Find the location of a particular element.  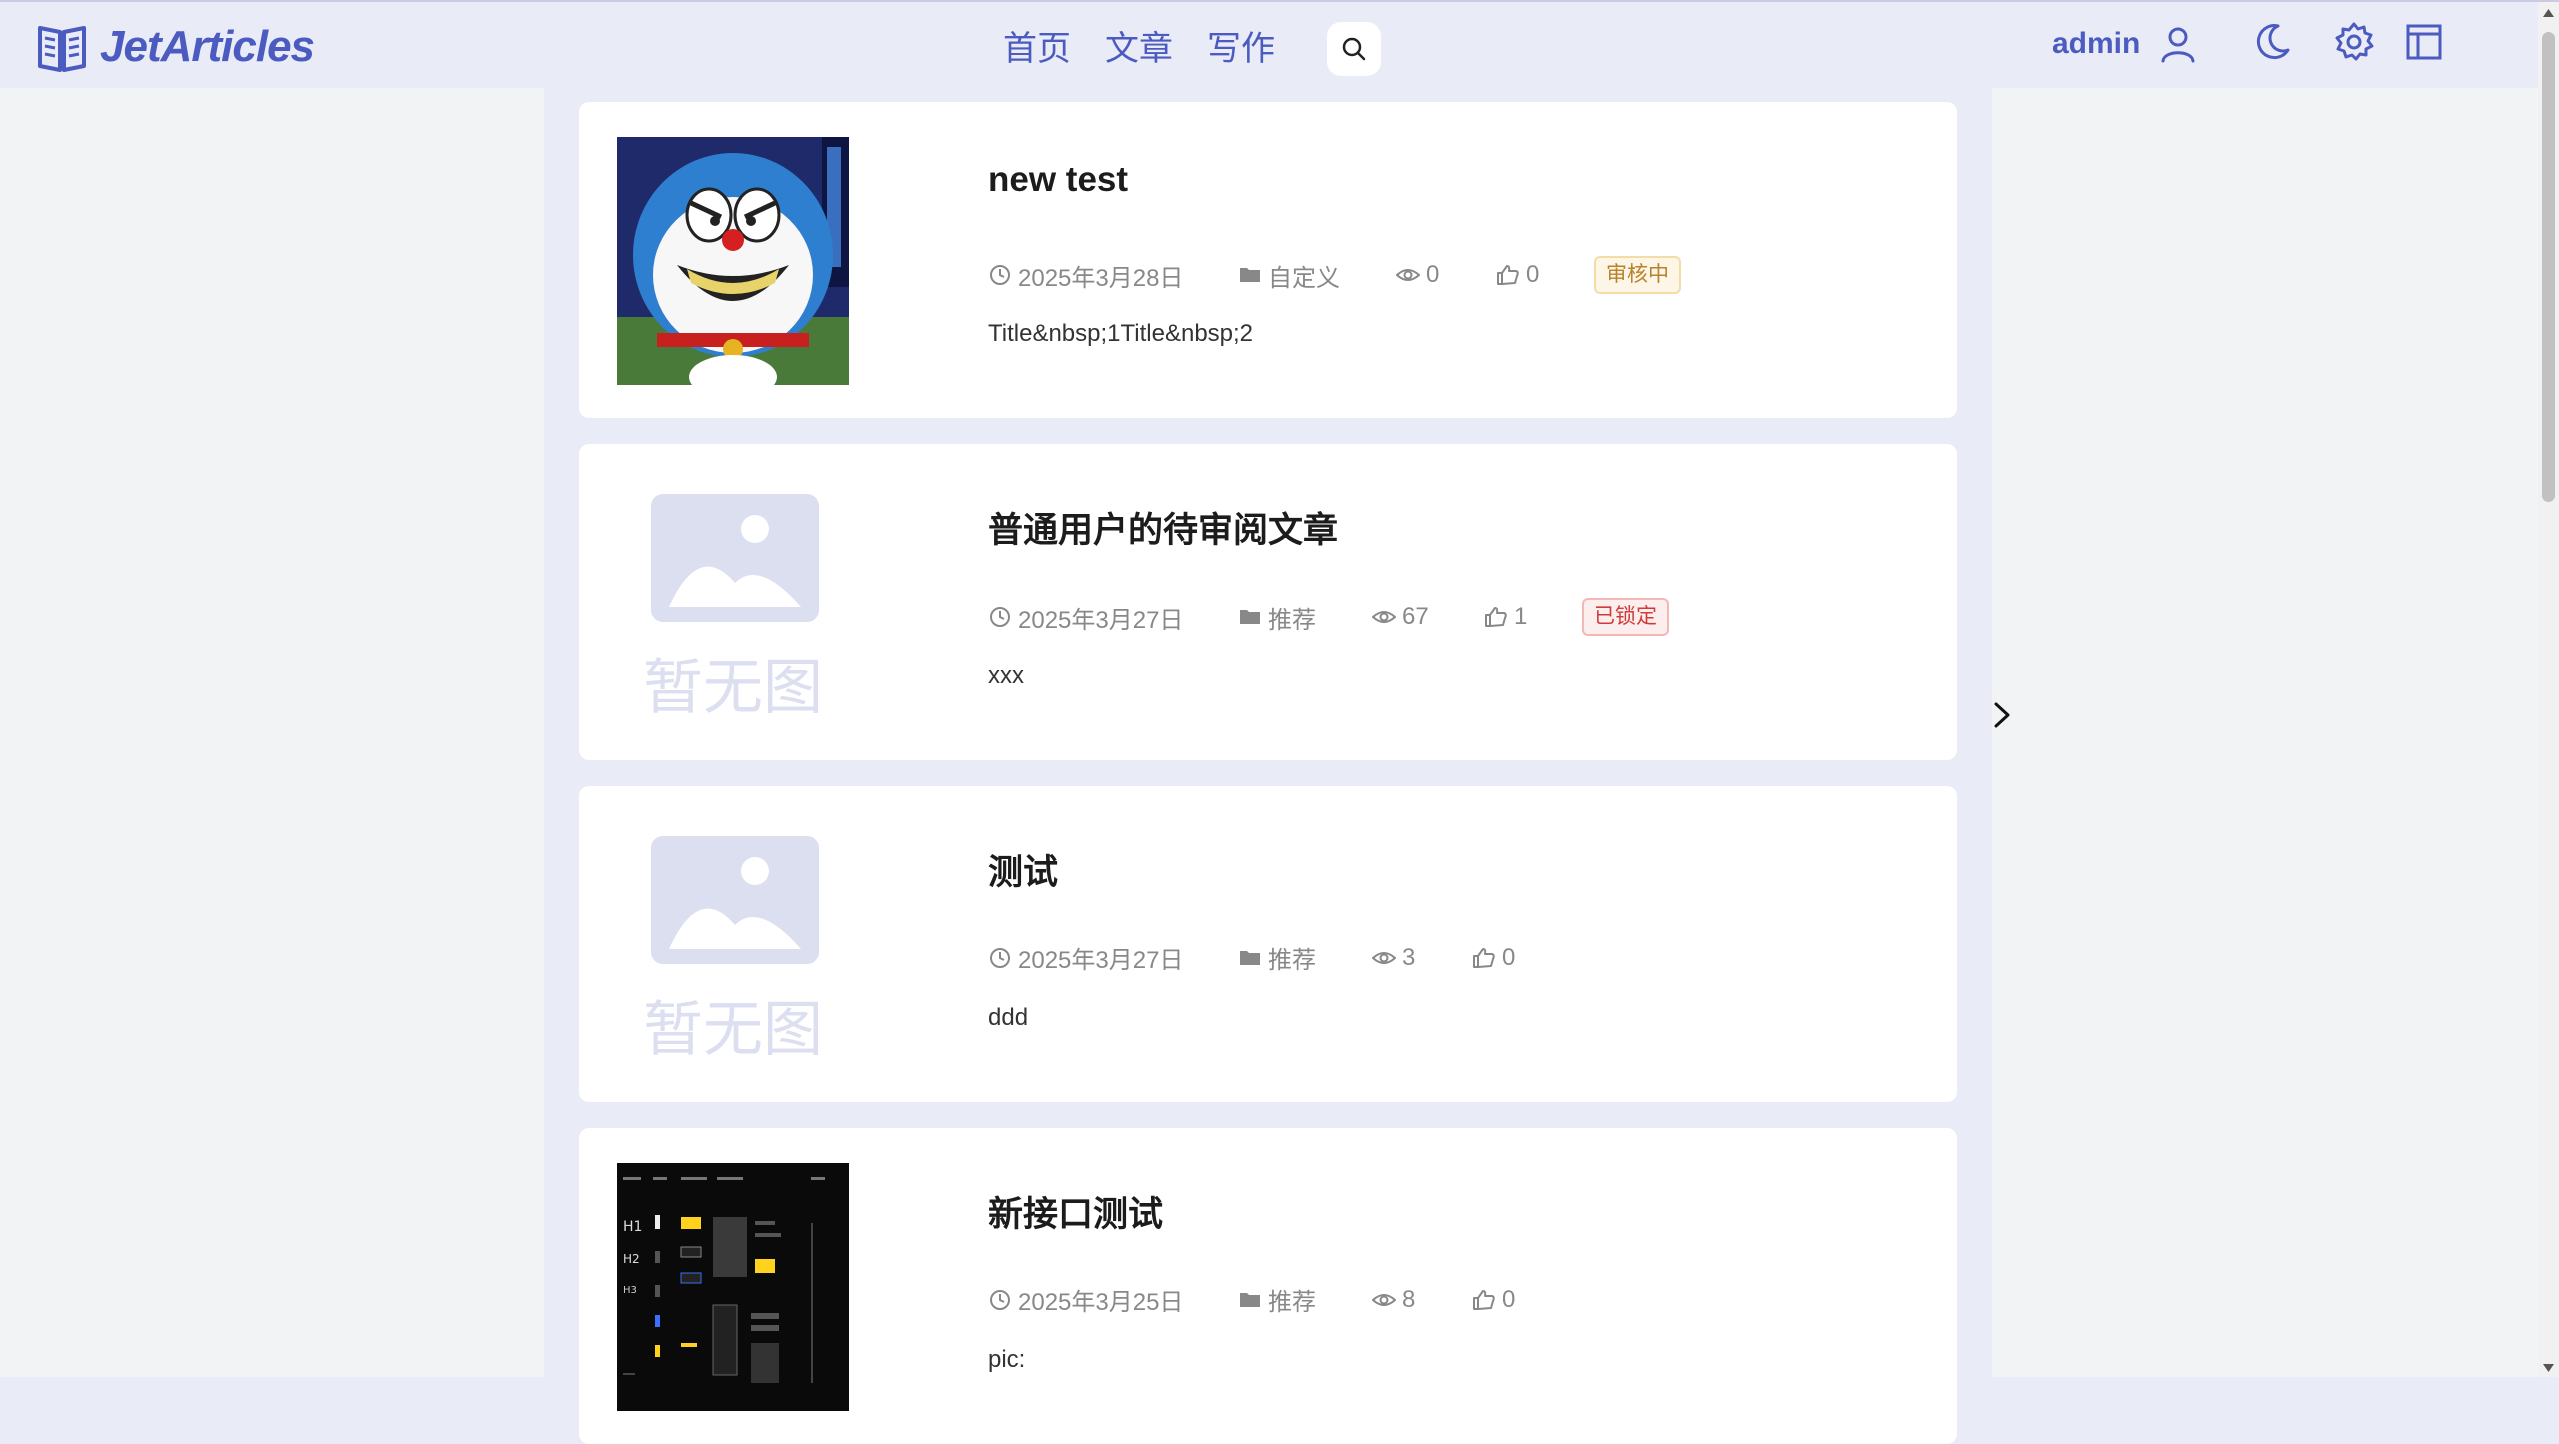

article-meta: 2025年3月28日 自定义 0 0 审核中 is located at coordinates (1334, 275).